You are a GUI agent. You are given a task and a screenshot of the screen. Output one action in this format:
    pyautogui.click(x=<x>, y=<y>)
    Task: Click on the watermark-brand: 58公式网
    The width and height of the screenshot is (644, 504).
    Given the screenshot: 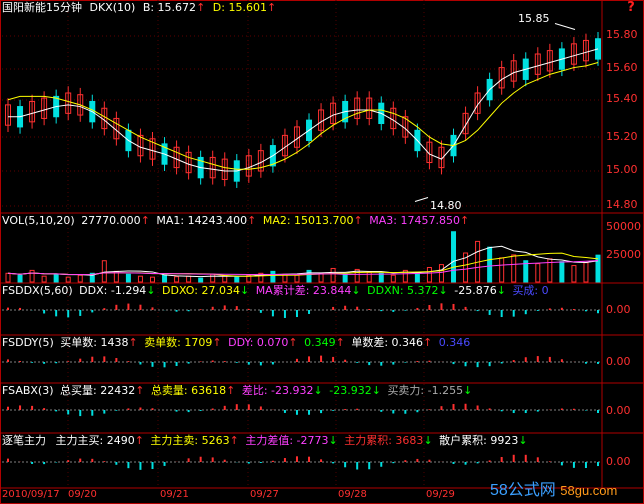 What is the action you would take?
    pyautogui.click(x=523, y=490)
    